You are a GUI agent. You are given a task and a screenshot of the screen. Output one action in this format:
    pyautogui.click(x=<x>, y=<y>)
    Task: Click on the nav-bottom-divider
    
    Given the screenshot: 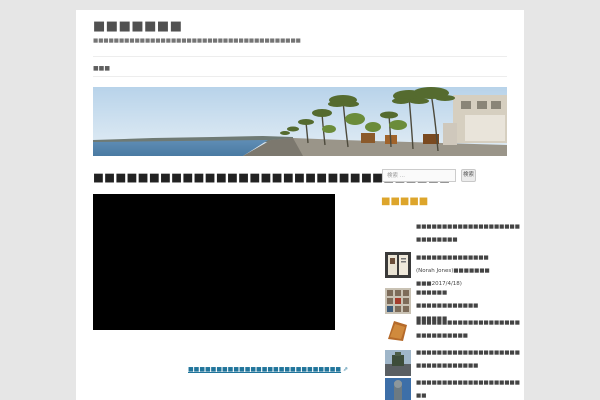 What is the action you would take?
    pyautogui.click(x=300, y=76)
    